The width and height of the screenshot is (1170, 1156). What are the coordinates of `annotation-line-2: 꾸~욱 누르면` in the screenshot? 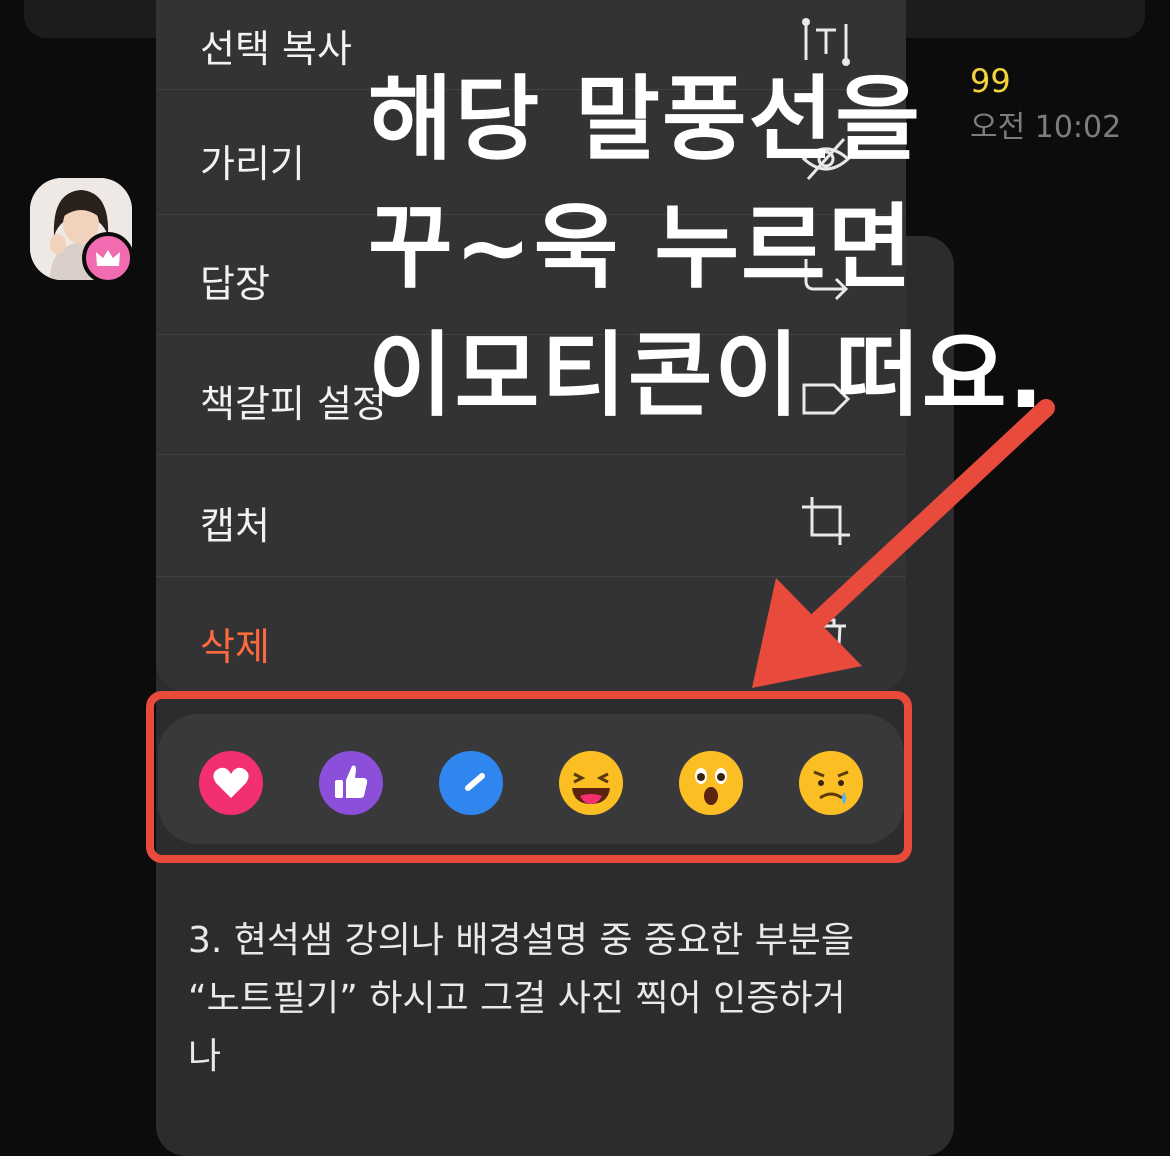 It's located at (641, 247).